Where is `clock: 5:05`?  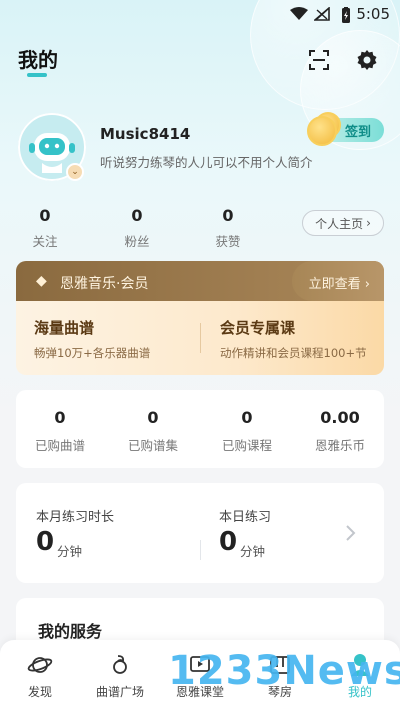
clock: 5:05 is located at coordinates (373, 14).